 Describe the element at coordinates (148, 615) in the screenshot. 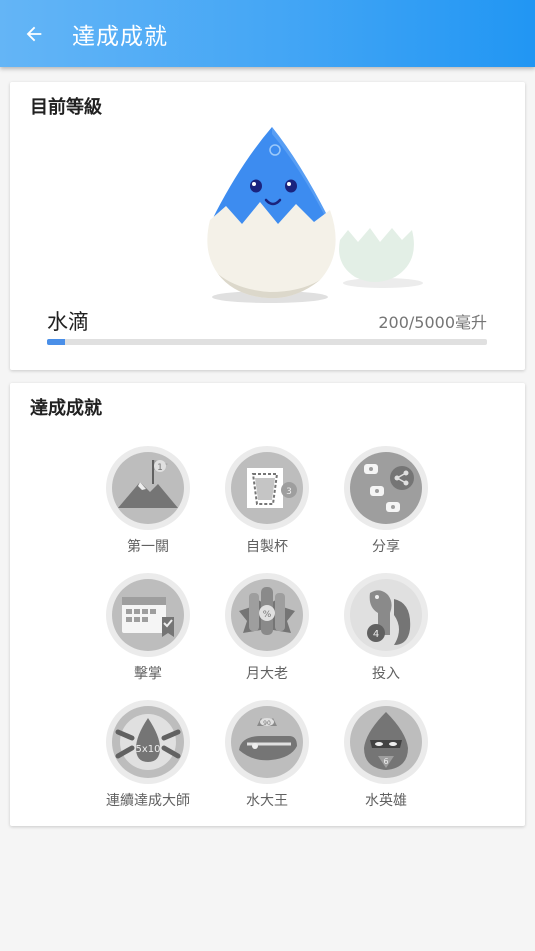

I see `calendar-badge-icon` at that location.